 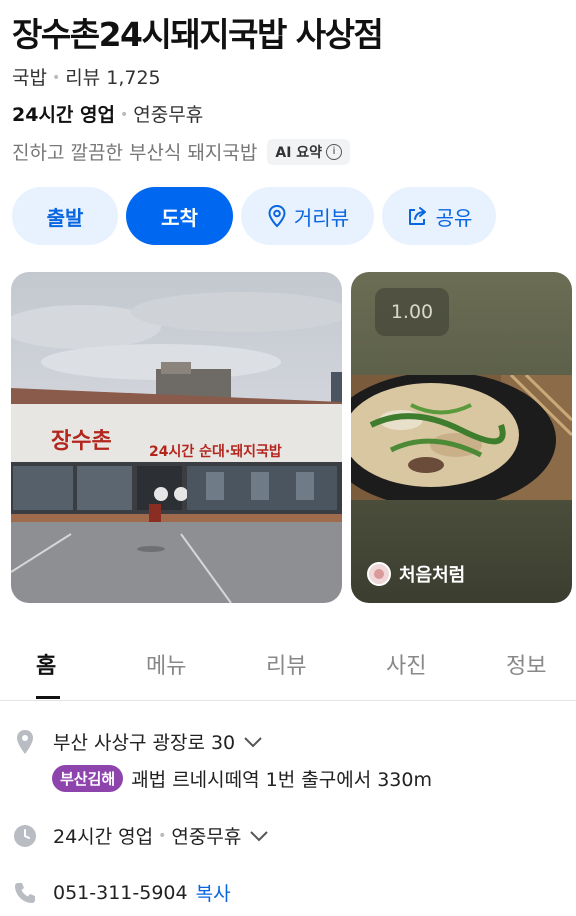 What do you see at coordinates (135, 153) in the screenshot?
I see `summary-text: 진하고 깔끔한 부산식 돼지국밥` at bounding box center [135, 153].